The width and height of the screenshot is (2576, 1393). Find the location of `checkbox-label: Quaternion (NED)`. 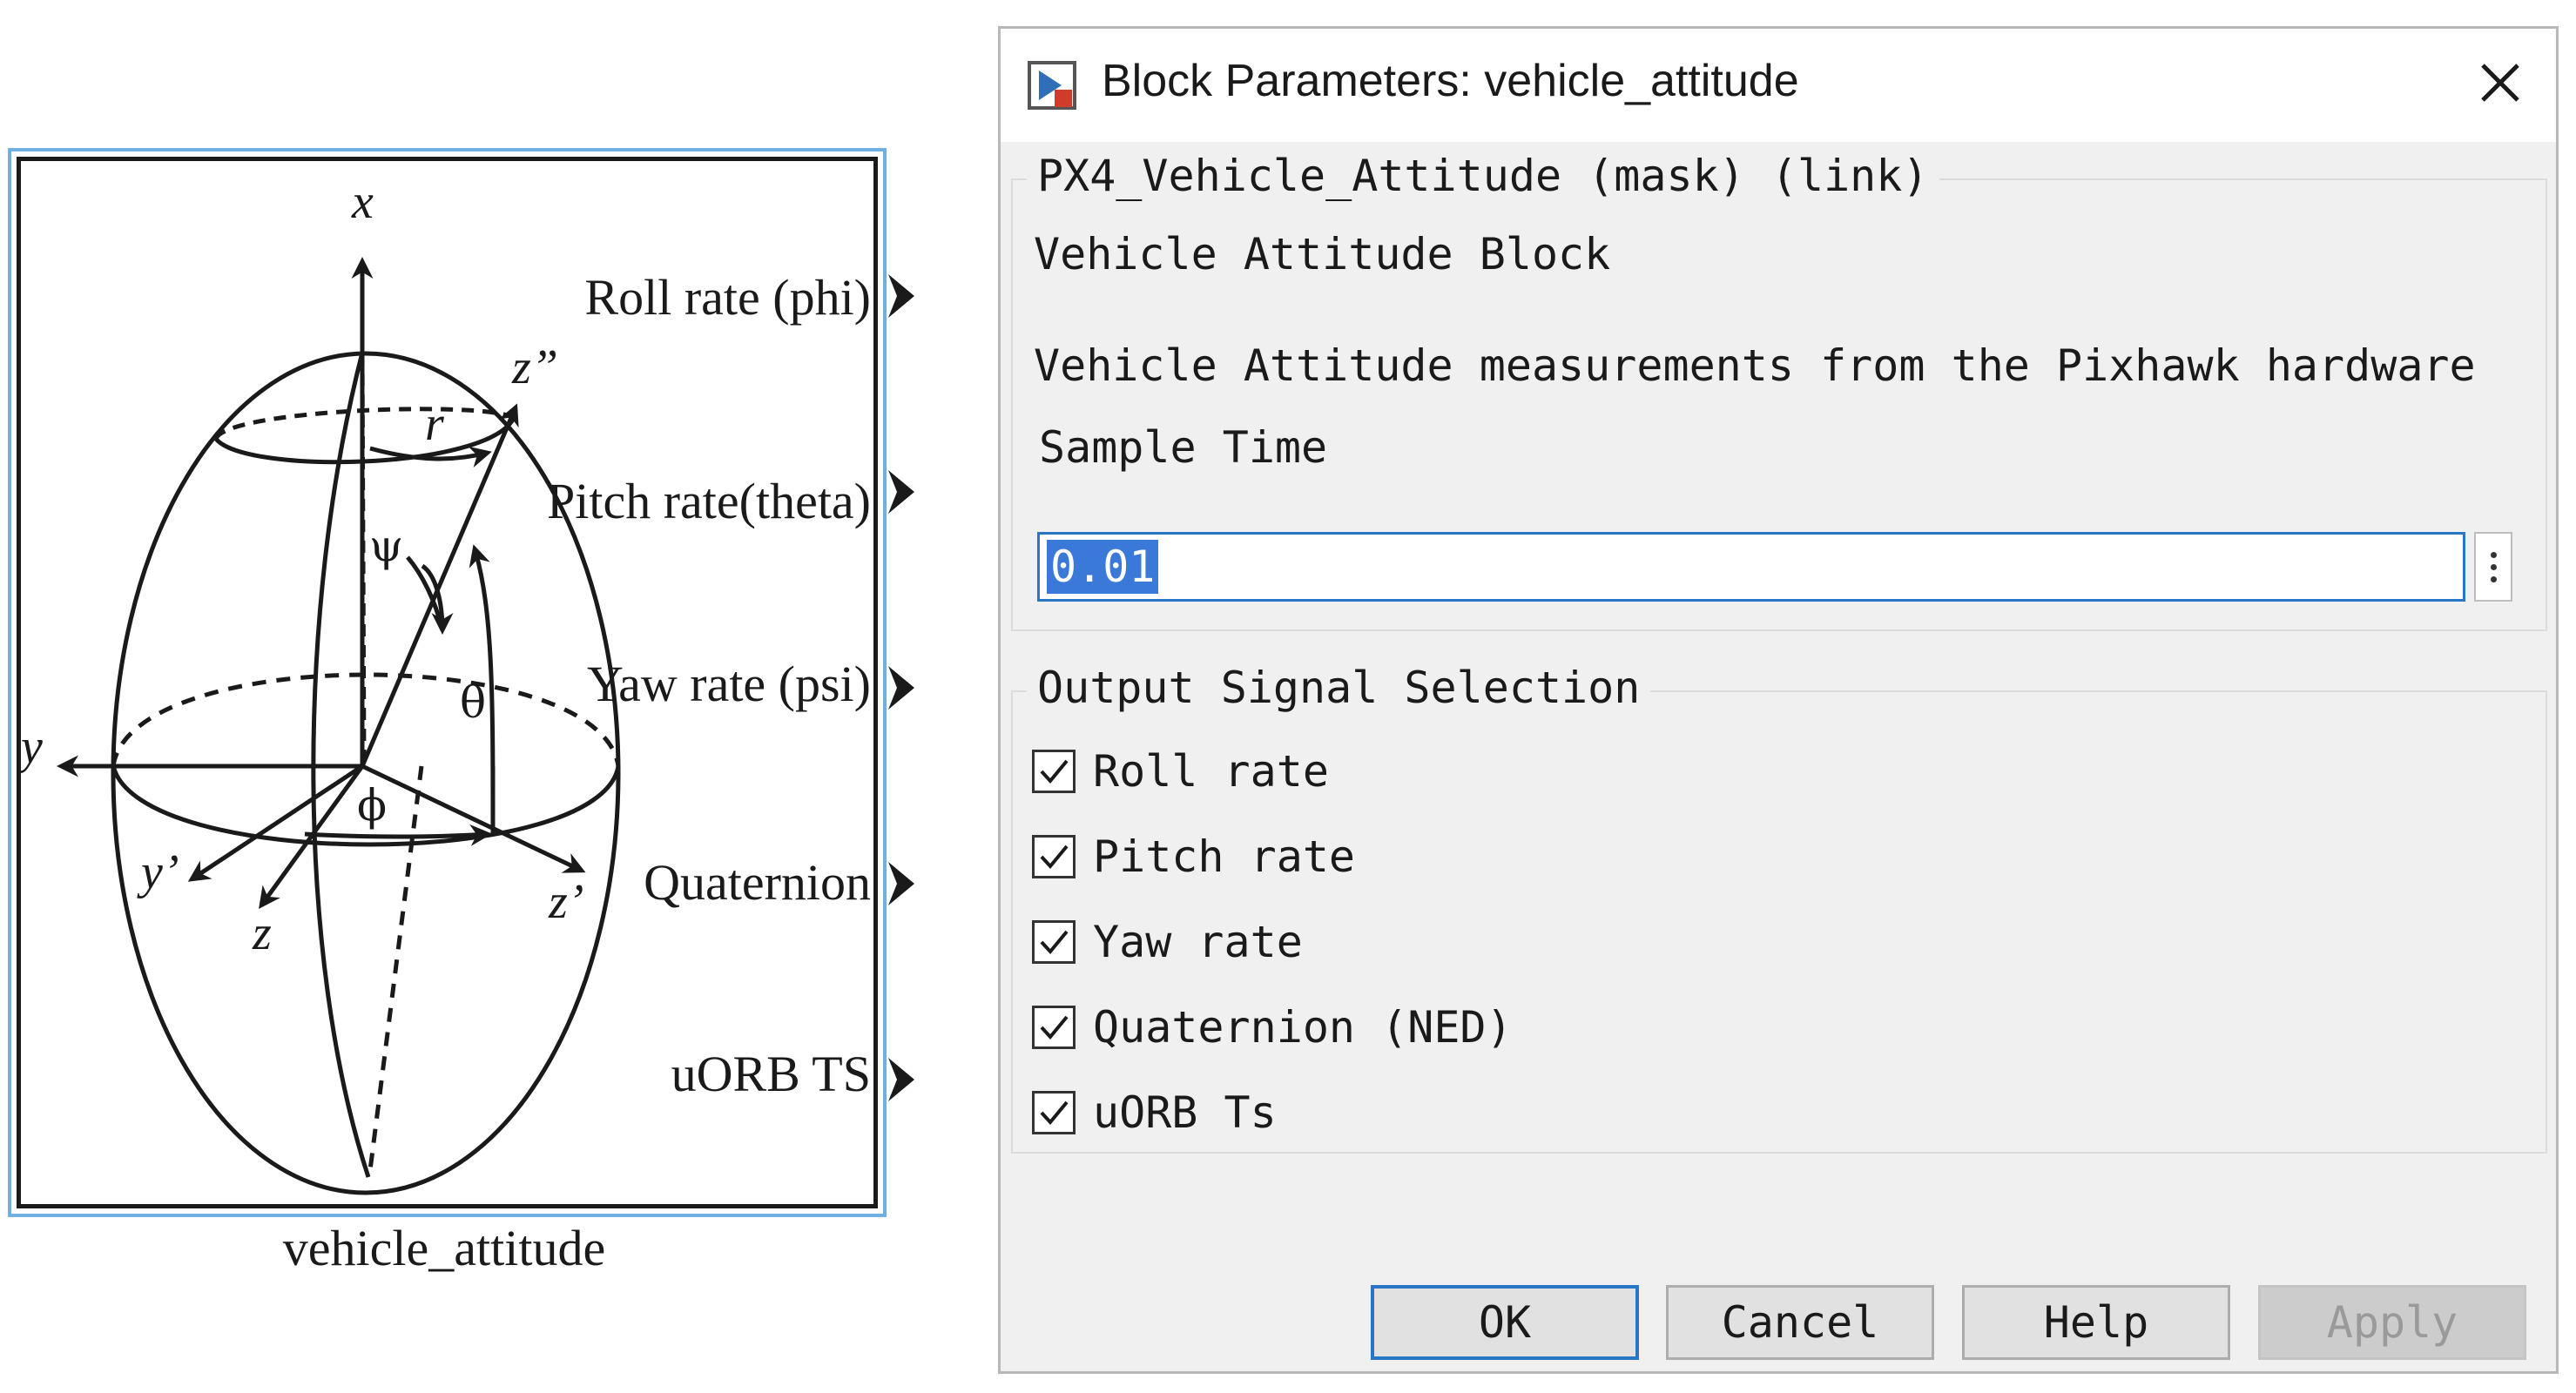

checkbox-label: Quaternion (NED) is located at coordinates (1303, 1027).